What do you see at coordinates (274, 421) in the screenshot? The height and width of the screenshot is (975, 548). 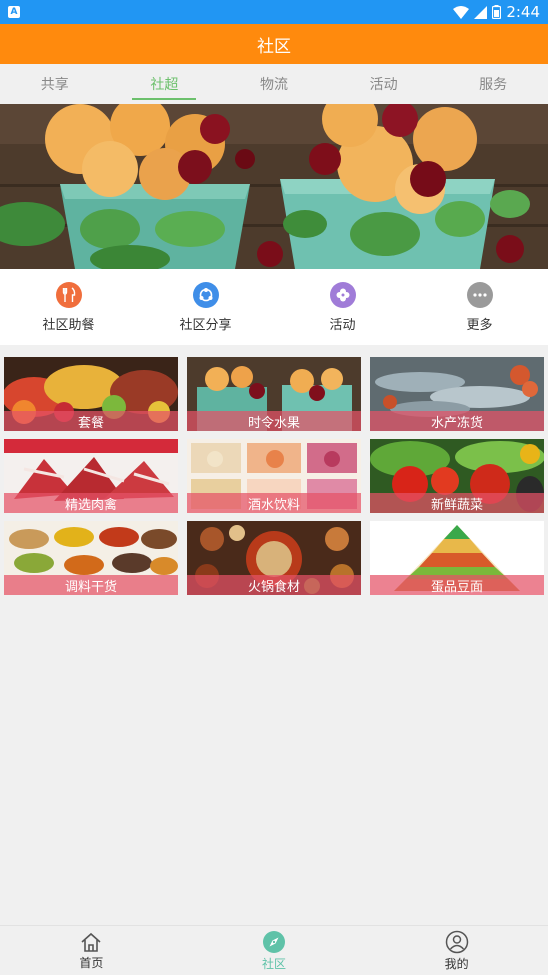 I see `category-seasonal-fruit-label: 时令水果` at bounding box center [274, 421].